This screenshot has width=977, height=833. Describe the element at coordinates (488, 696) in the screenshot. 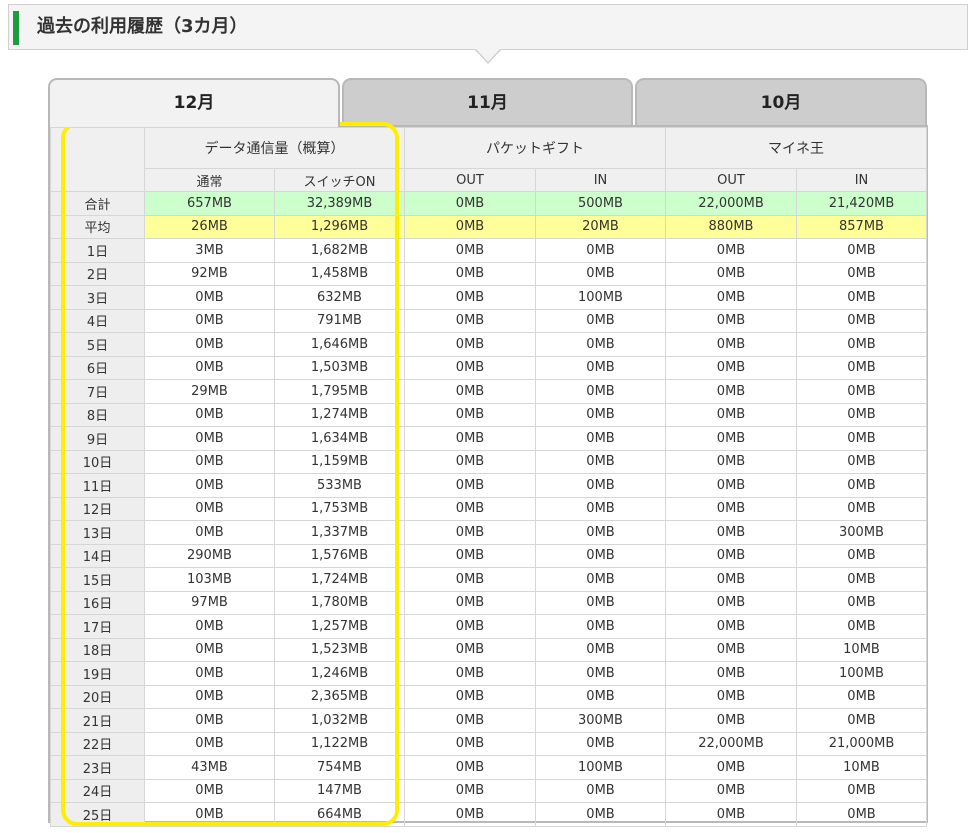

I see `table-row: 20日 0MB 2,365MB 0MB 0MB 0MB 0MB` at that location.